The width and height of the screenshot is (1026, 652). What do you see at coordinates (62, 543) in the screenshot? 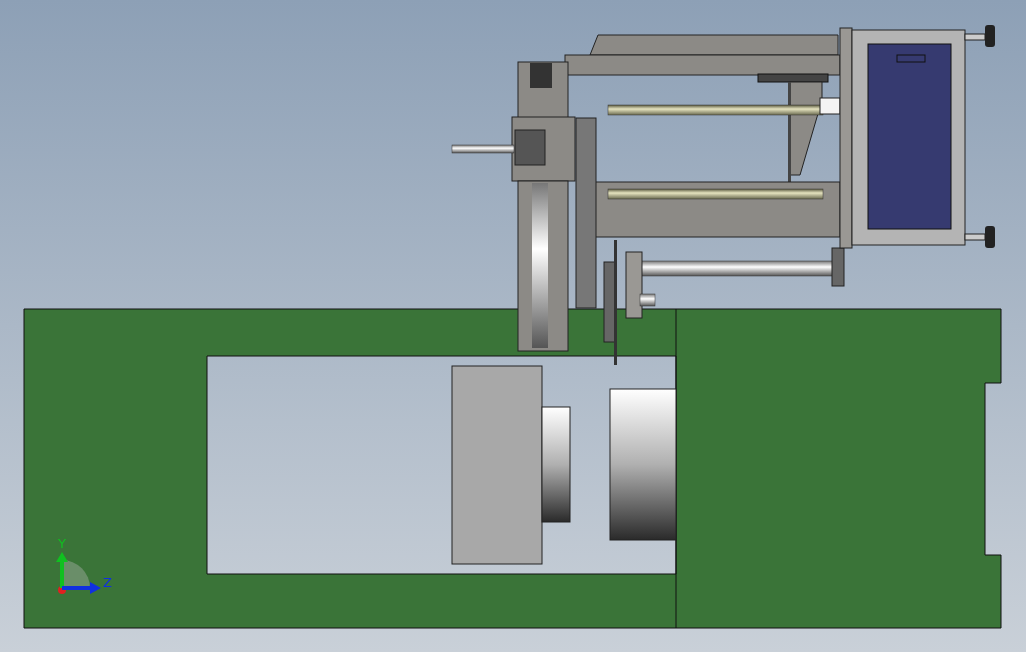
I see `axis-label: Y` at bounding box center [62, 543].